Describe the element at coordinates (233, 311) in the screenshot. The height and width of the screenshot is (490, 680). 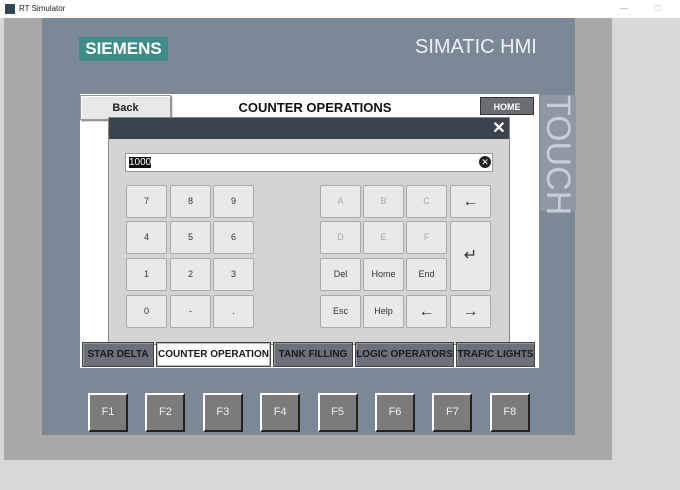
I see `numpad-key: .` at that location.